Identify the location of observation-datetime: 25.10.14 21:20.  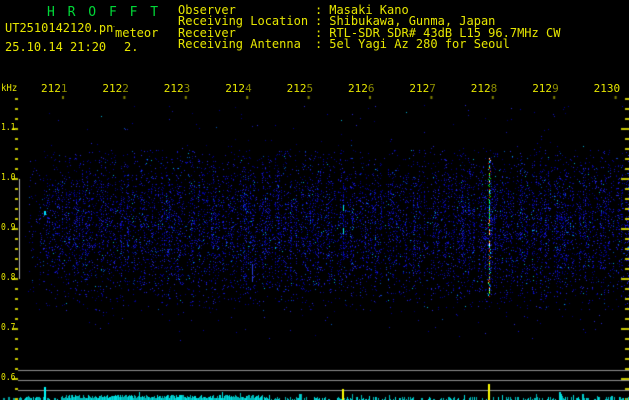
(56, 47).